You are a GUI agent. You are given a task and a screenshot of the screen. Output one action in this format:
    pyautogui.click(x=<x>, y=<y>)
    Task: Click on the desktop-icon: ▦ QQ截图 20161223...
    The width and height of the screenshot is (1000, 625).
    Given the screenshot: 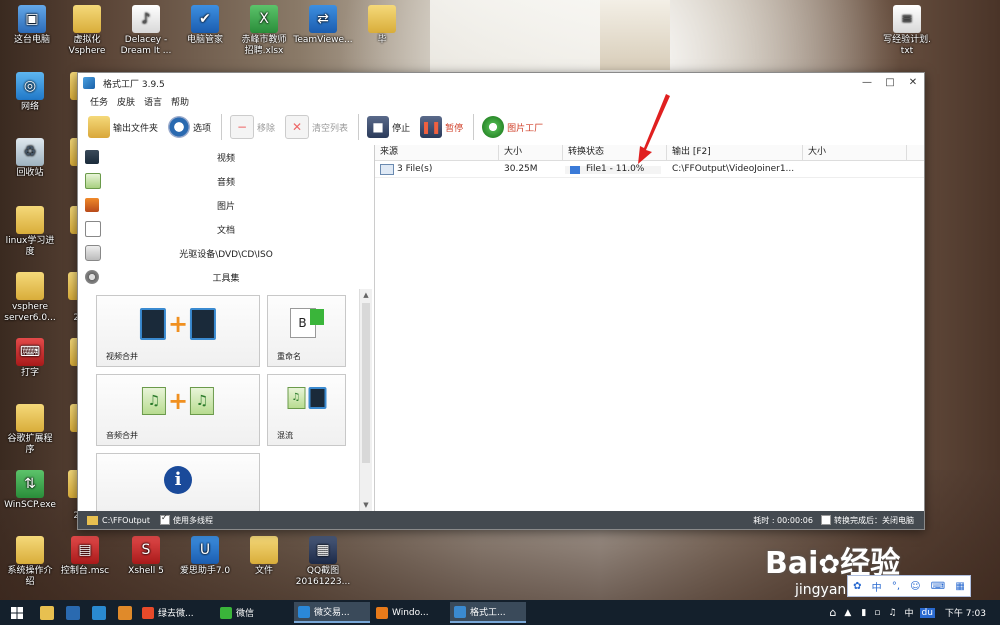 What is the action you would take?
    pyautogui.click(x=323, y=562)
    